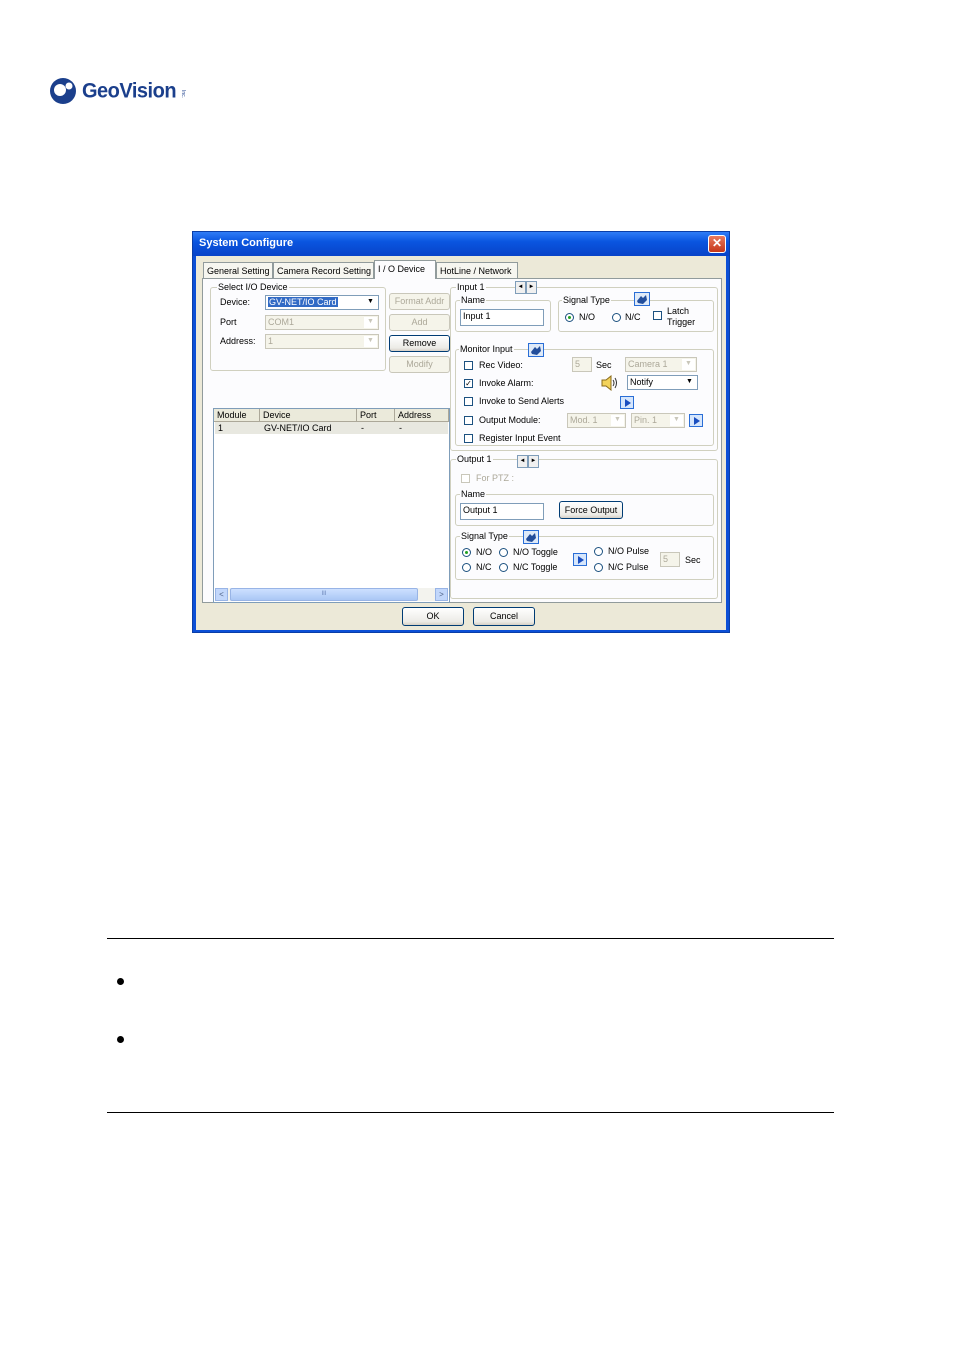  What do you see at coordinates (322, 322) in the screenshot?
I see `port-select: COM1 ▼` at bounding box center [322, 322].